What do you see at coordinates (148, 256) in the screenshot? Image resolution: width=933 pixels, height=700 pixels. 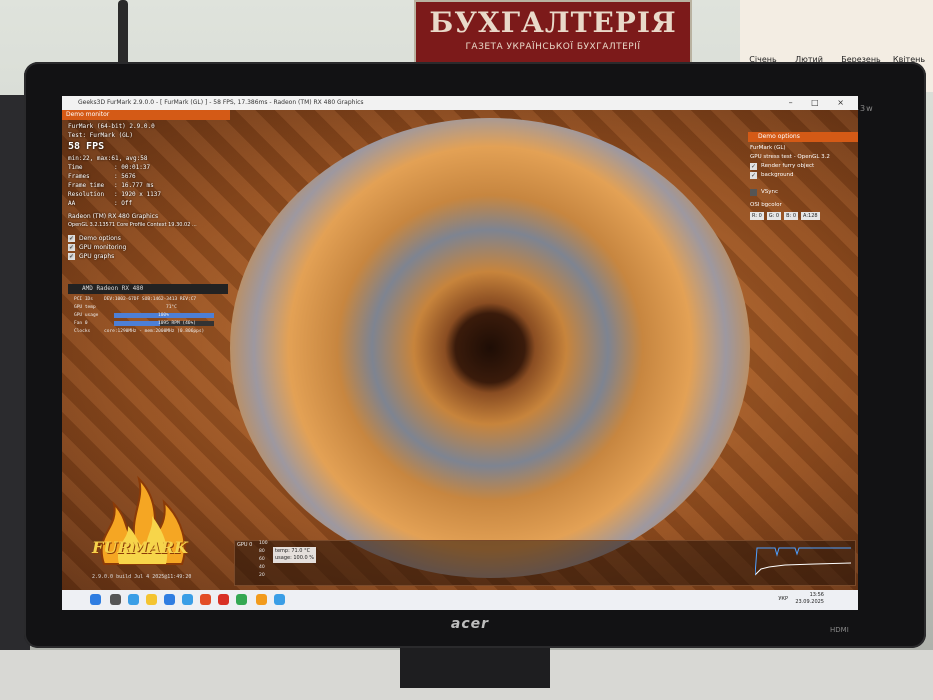 I see `check-gpu-graphs: ✓ GPU graphs` at bounding box center [148, 256].